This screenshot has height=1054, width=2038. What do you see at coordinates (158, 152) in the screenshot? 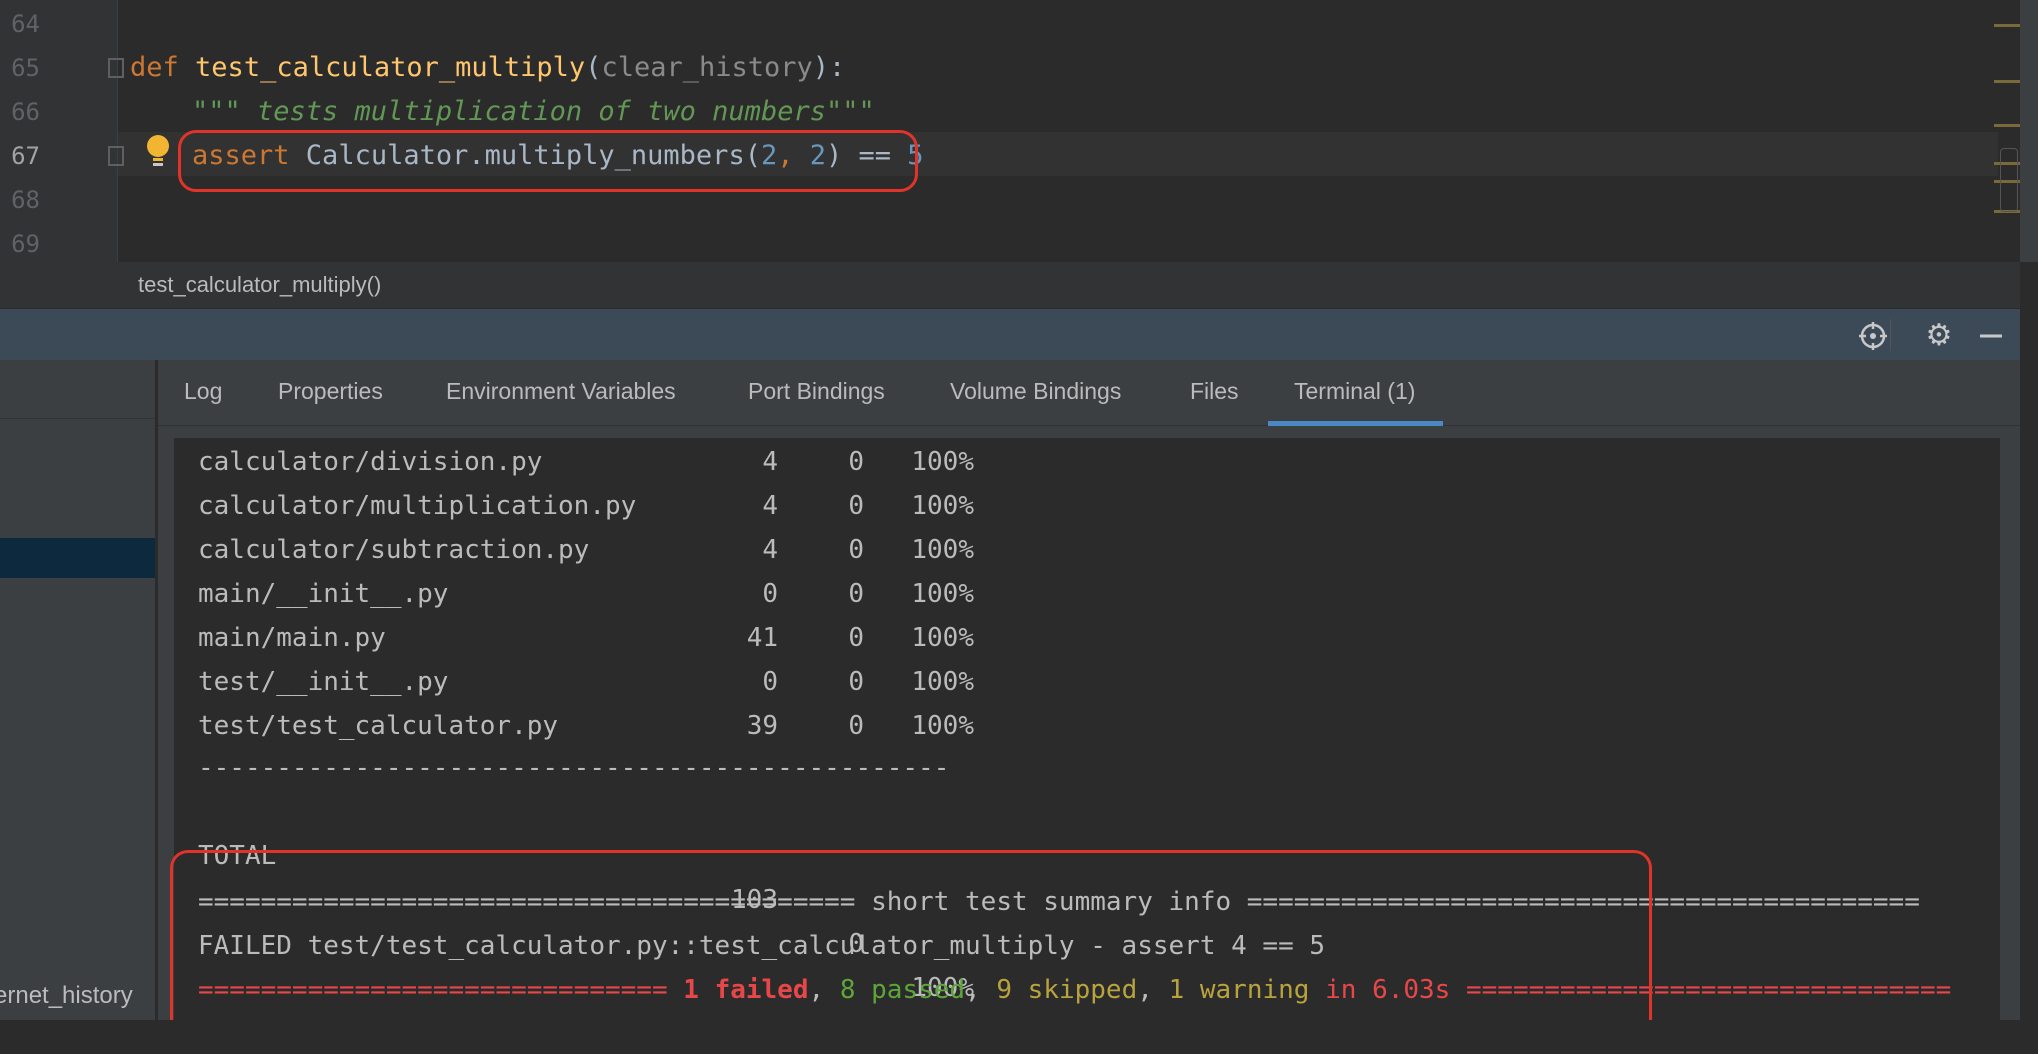
I see `lightbulb-icon` at bounding box center [158, 152].